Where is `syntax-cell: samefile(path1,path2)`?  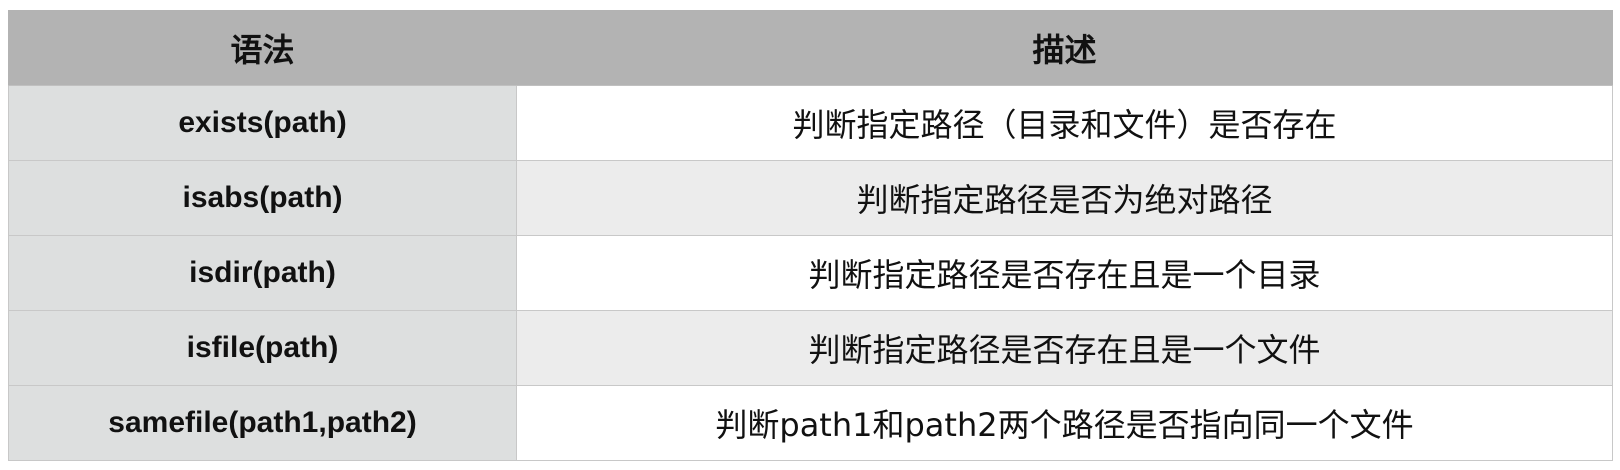
syntax-cell: samefile(path1,path2) is located at coordinates (262, 423).